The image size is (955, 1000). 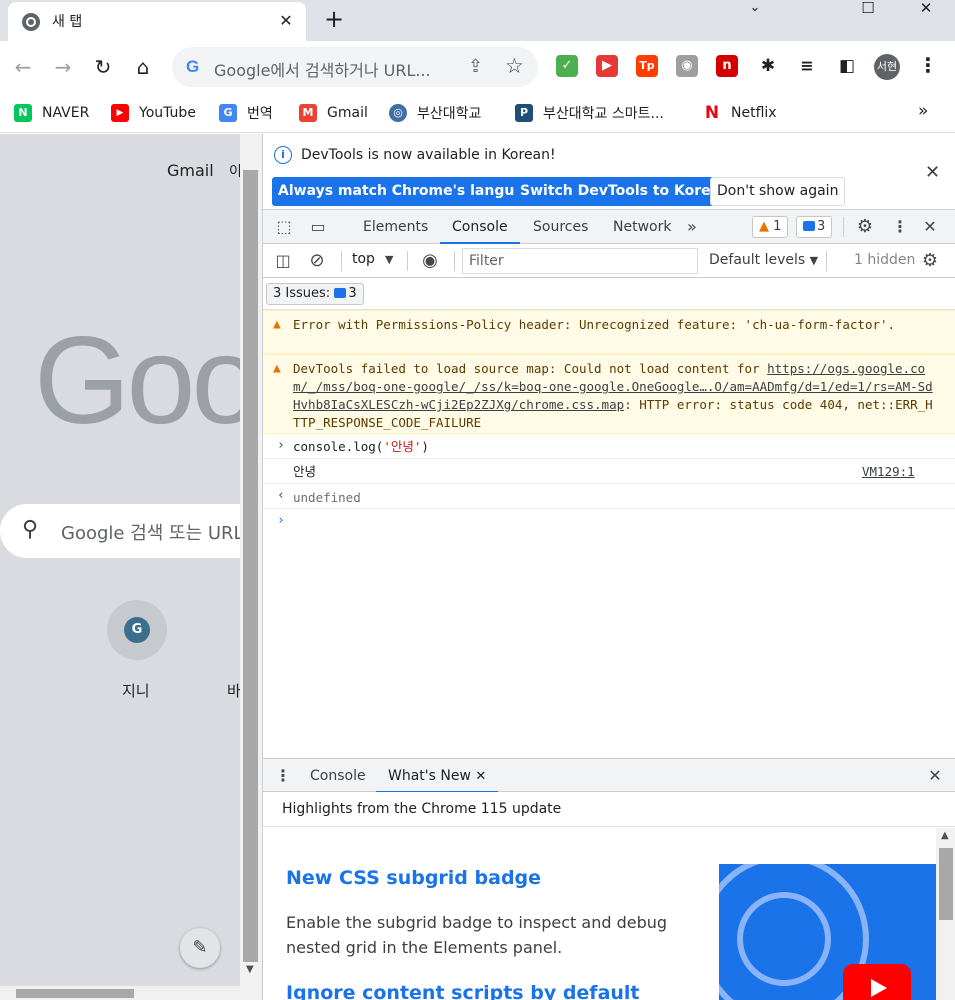 What do you see at coordinates (692, 227) in the screenshot?
I see `more-tabs-icon: »` at bounding box center [692, 227].